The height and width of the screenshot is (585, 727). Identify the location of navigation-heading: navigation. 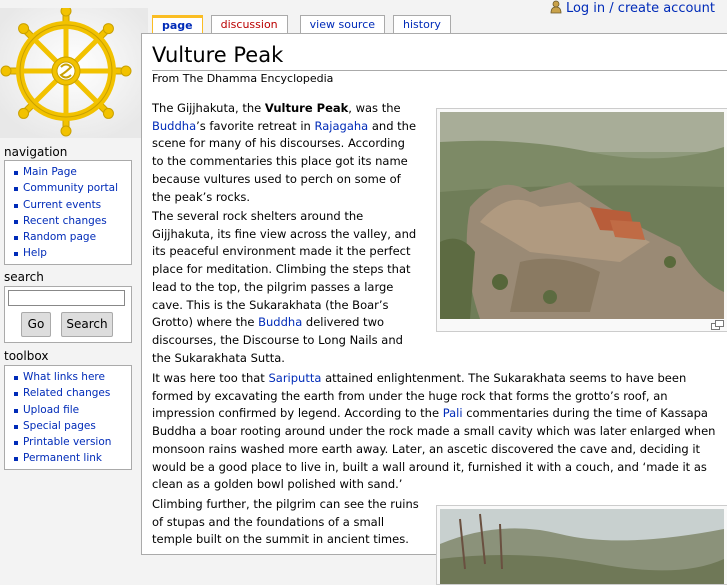
(36, 152).